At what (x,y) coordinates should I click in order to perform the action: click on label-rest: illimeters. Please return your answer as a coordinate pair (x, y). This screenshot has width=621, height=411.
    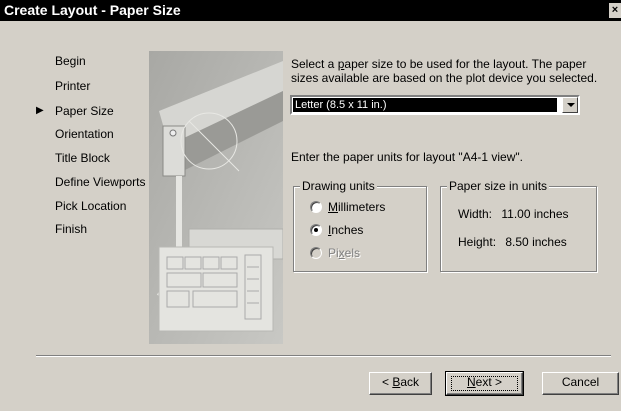
    Looking at the image, I should click on (362, 207).